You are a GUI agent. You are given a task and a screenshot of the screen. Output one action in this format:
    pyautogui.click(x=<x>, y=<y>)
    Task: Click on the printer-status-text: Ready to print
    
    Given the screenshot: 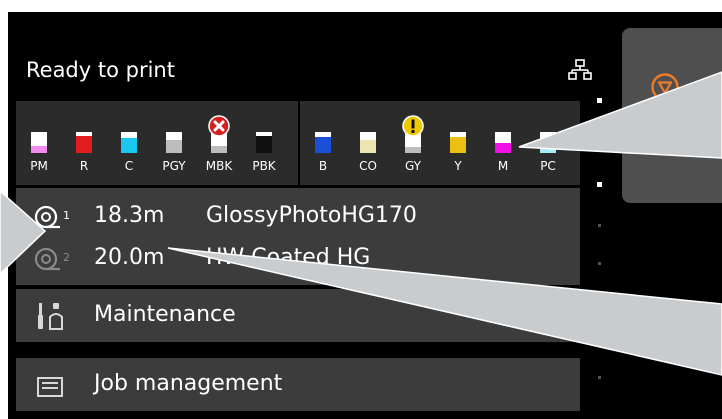 What is the action you would take?
    pyautogui.click(x=100, y=70)
    